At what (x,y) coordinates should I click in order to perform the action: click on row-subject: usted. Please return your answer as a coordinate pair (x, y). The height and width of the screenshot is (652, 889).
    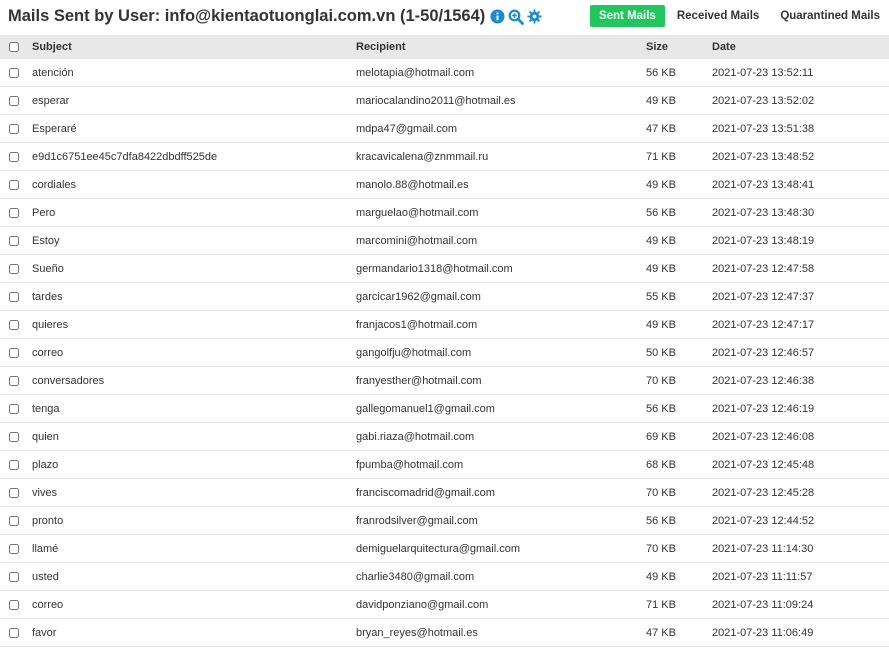
    Looking at the image, I should click on (190, 576).